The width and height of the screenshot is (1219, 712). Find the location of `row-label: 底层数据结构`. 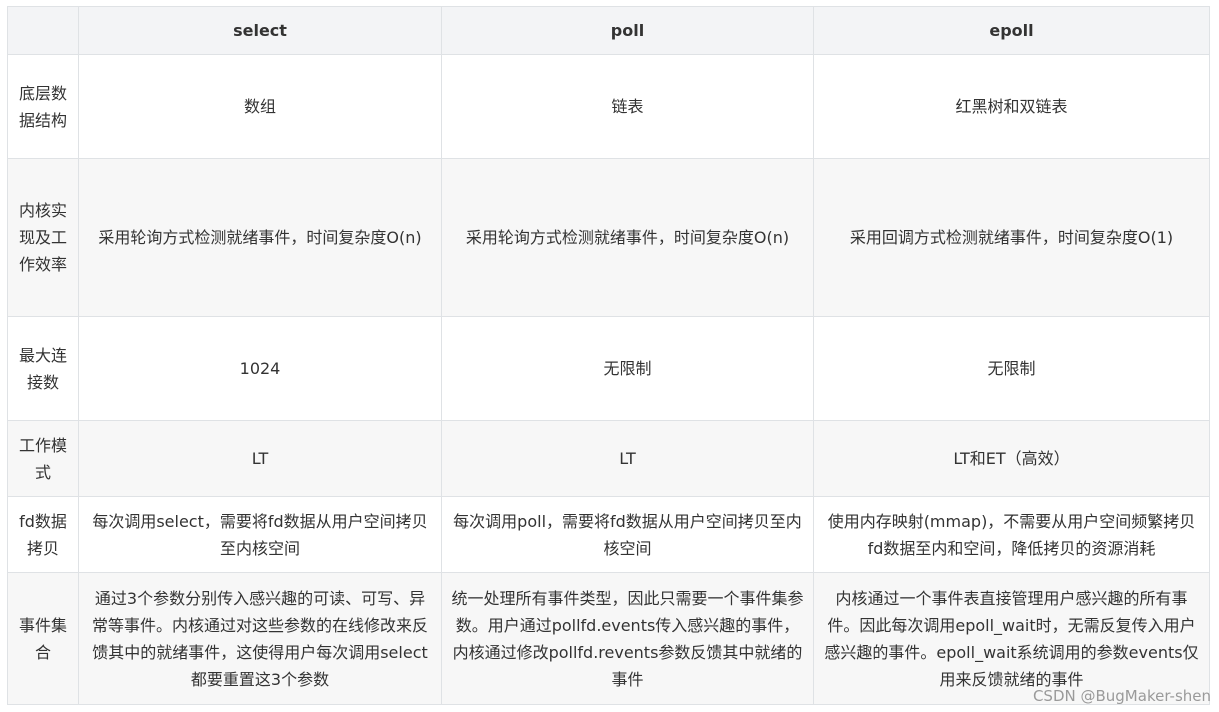

row-label: 底层数据结构 is located at coordinates (43, 106).